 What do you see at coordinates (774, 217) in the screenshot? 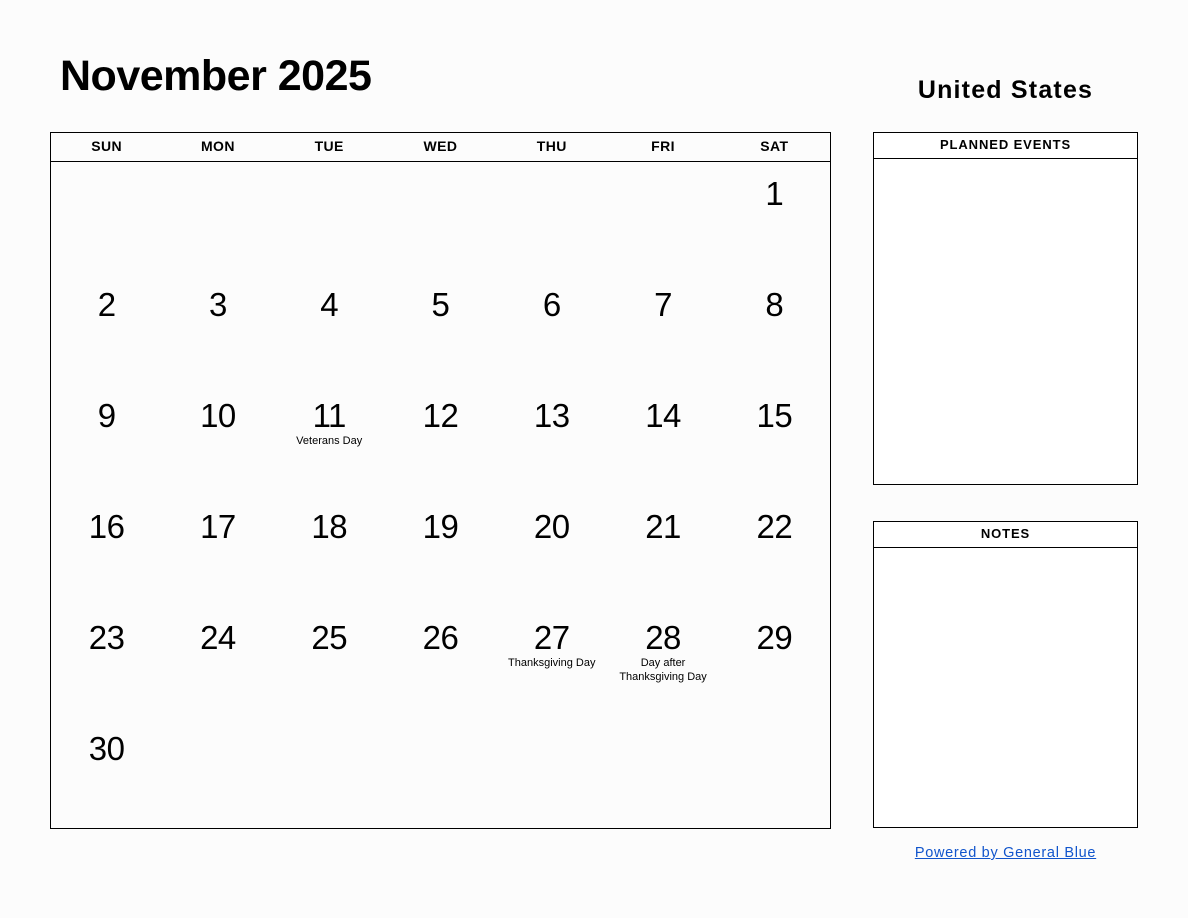
I see `day-cell-1: 1` at bounding box center [774, 217].